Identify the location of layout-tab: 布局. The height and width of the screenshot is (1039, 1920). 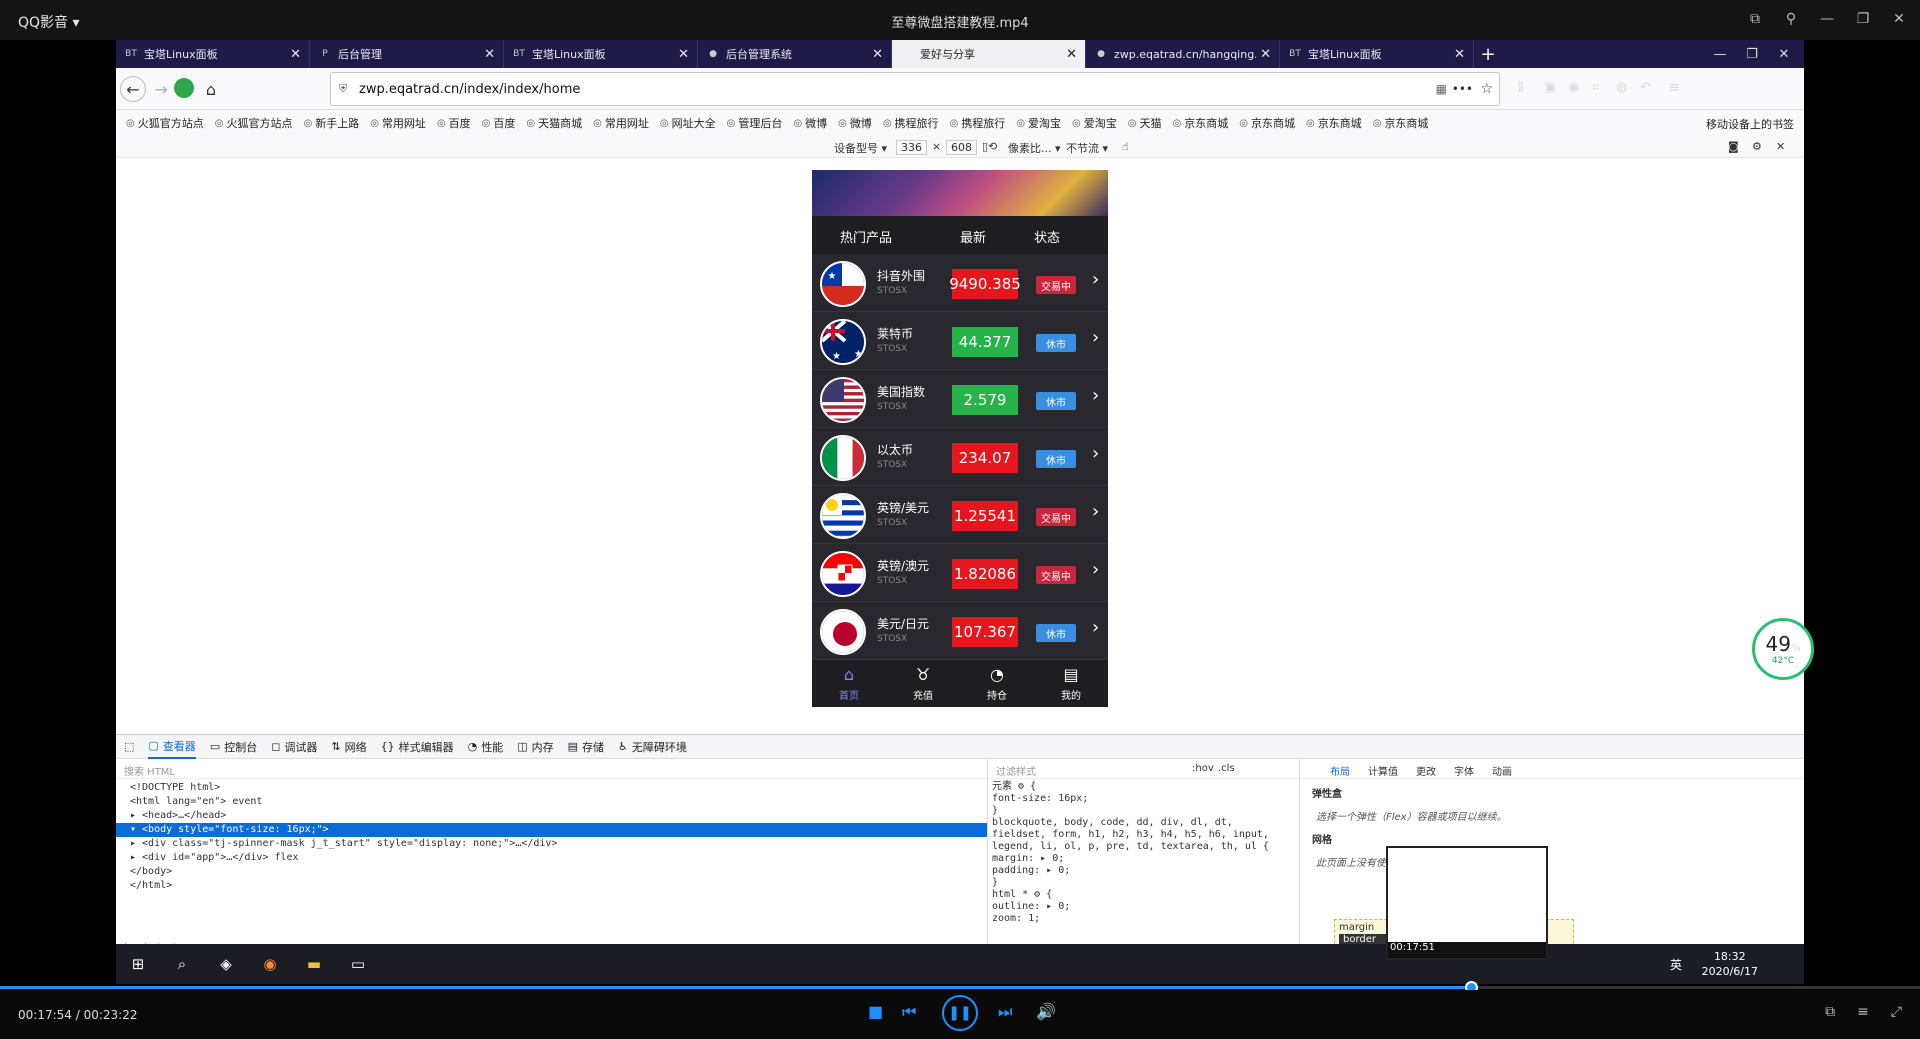
(1340, 770).